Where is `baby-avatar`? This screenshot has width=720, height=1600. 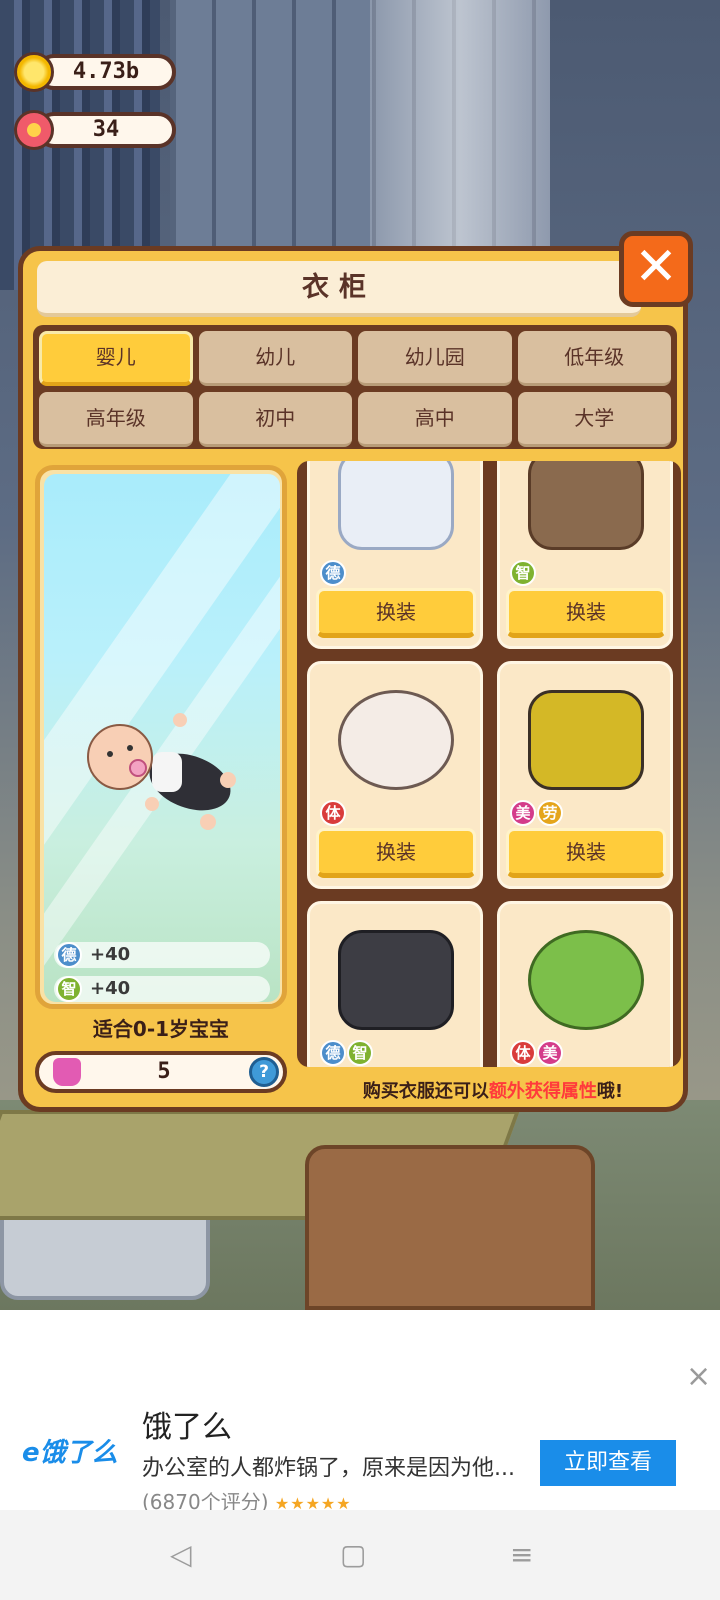
baby-avatar is located at coordinates (165, 779).